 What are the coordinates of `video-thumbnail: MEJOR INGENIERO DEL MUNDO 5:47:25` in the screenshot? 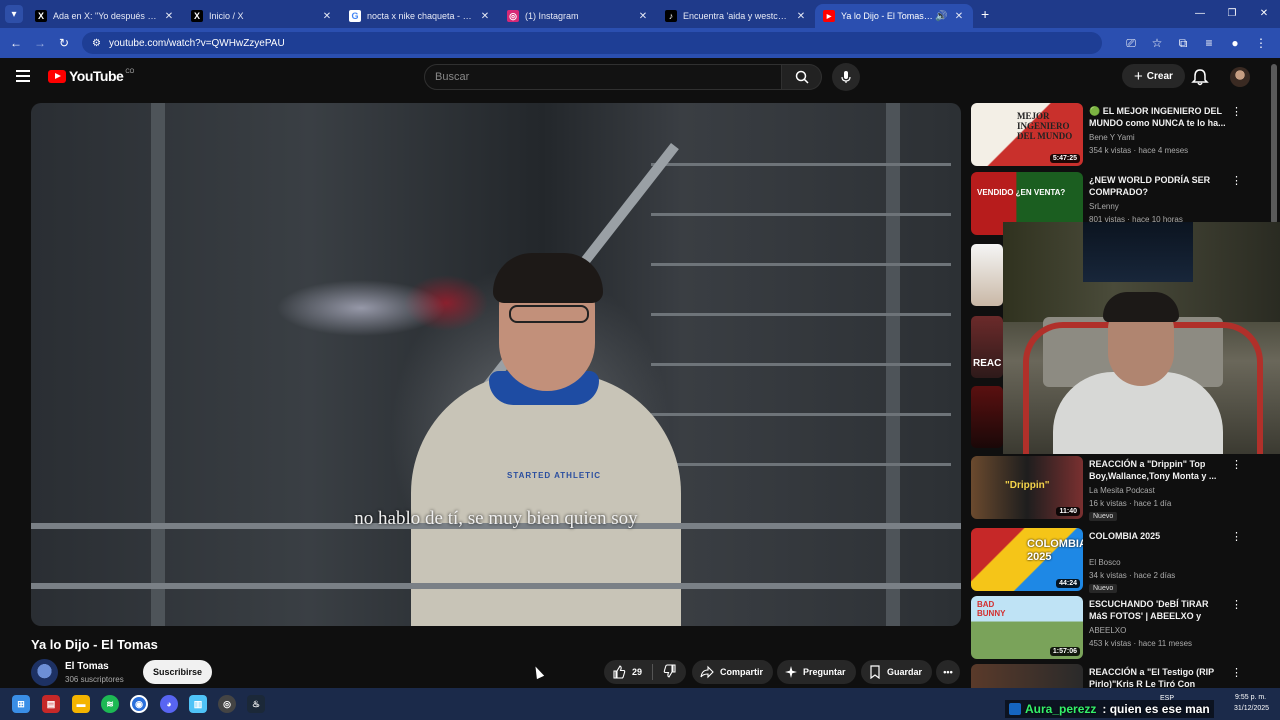 It's located at (1027, 134).